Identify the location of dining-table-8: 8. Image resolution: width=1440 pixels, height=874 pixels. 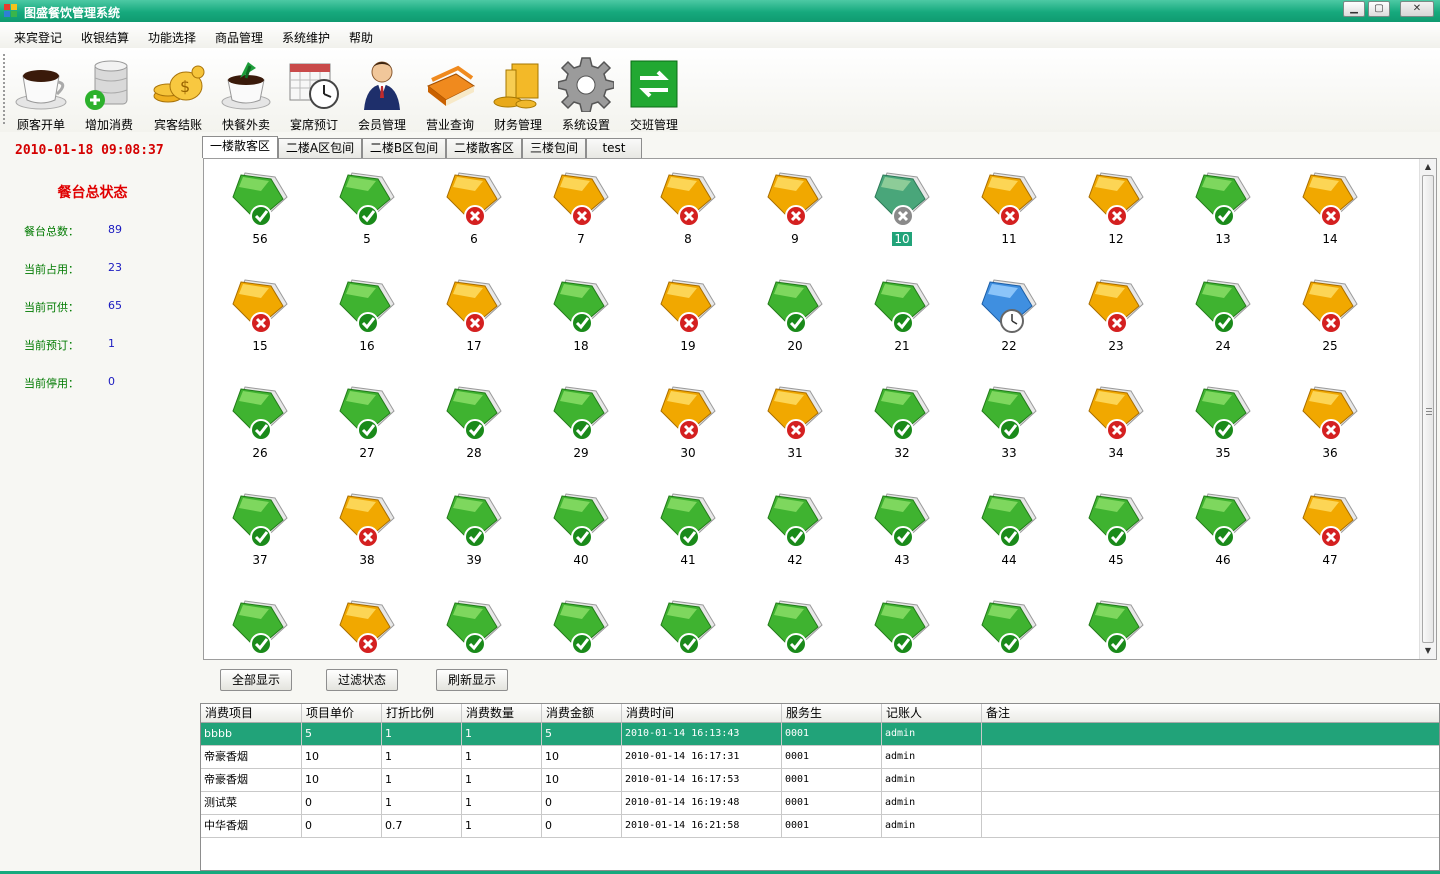
(682, 209).